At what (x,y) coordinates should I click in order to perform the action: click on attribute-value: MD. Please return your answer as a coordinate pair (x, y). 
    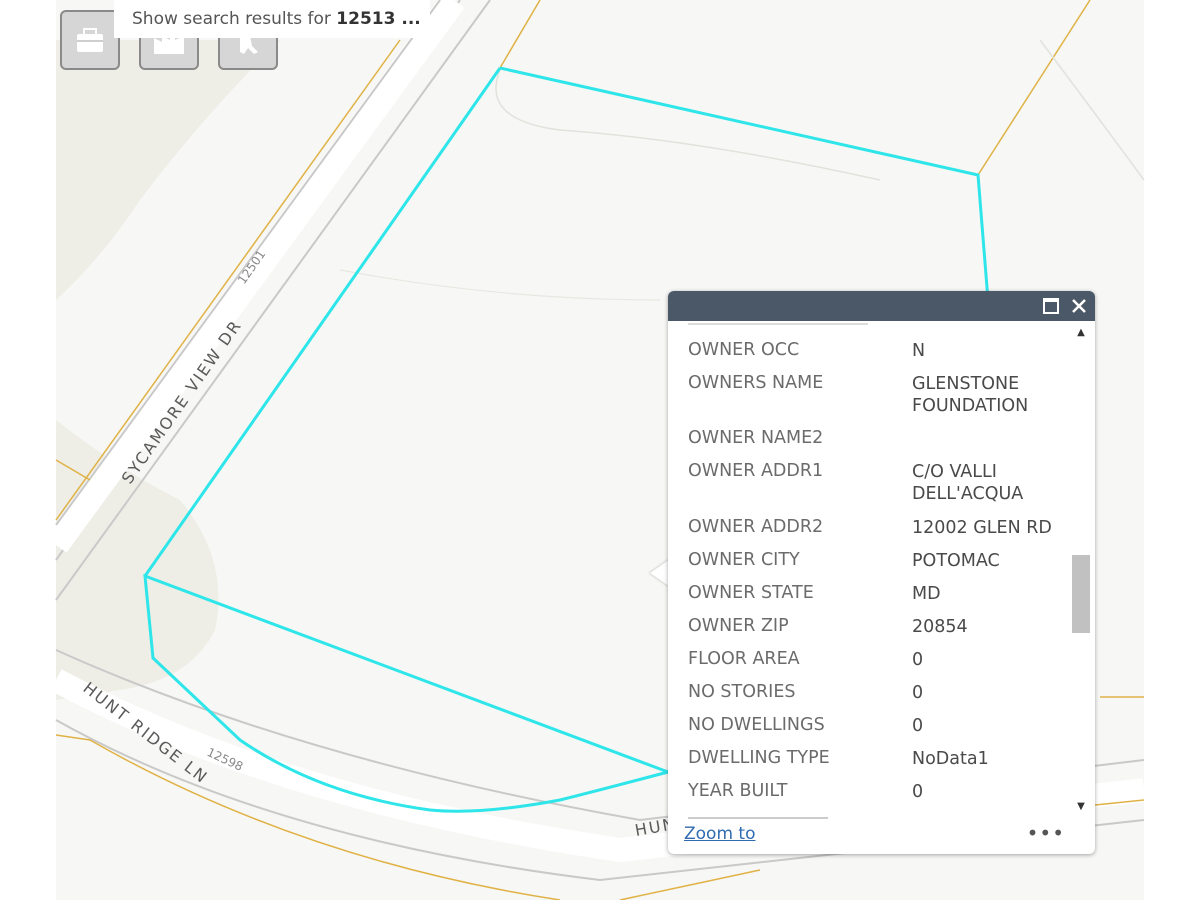
    Looking at the image, I should click on (926, 594).